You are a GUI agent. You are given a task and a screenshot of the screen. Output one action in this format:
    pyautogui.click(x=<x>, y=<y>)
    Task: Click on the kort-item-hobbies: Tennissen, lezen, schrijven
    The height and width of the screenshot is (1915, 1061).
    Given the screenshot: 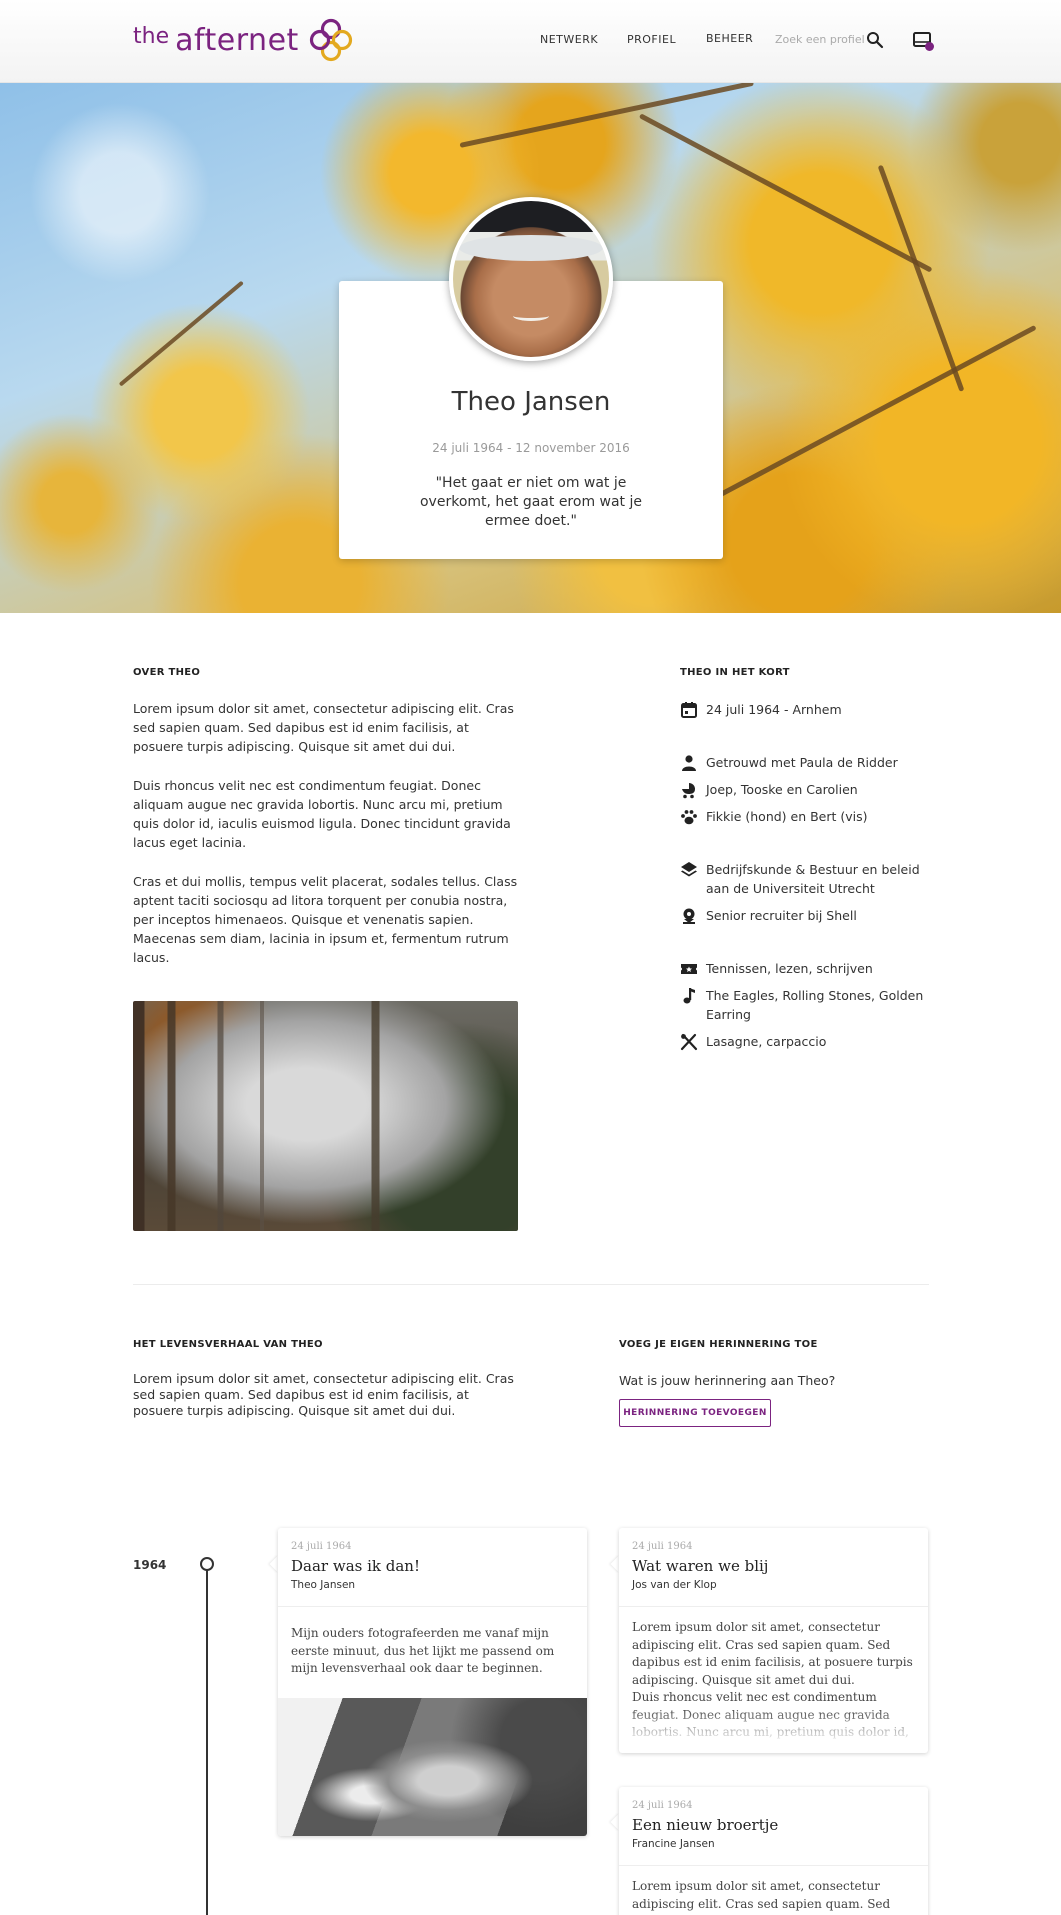 What is the action you would take?
    pyautogui.click(x=803, y=968)
    